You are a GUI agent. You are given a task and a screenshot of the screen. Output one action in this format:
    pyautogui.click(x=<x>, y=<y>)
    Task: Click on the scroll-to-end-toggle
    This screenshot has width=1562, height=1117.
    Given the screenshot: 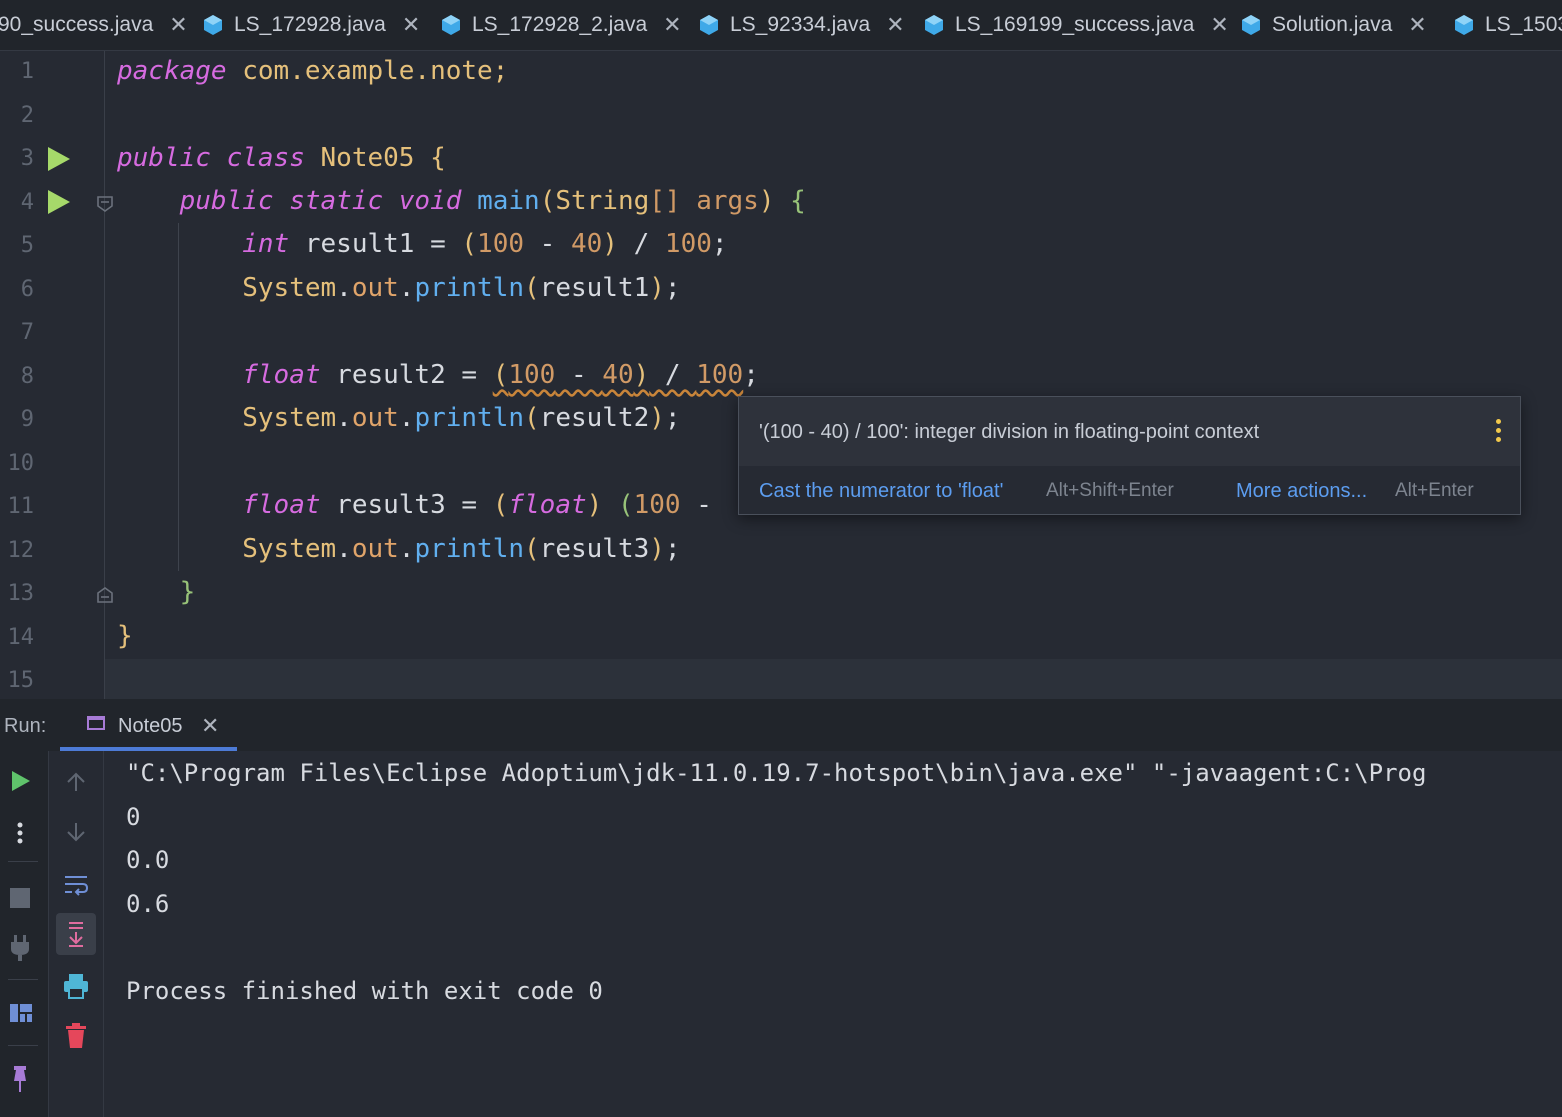 What is the action you would take?
    pyautogui.click(x=76, y=934)
    